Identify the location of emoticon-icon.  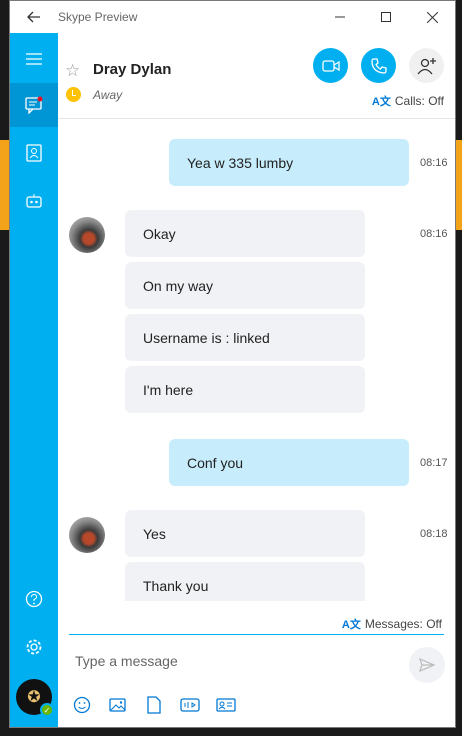
(82, 705).